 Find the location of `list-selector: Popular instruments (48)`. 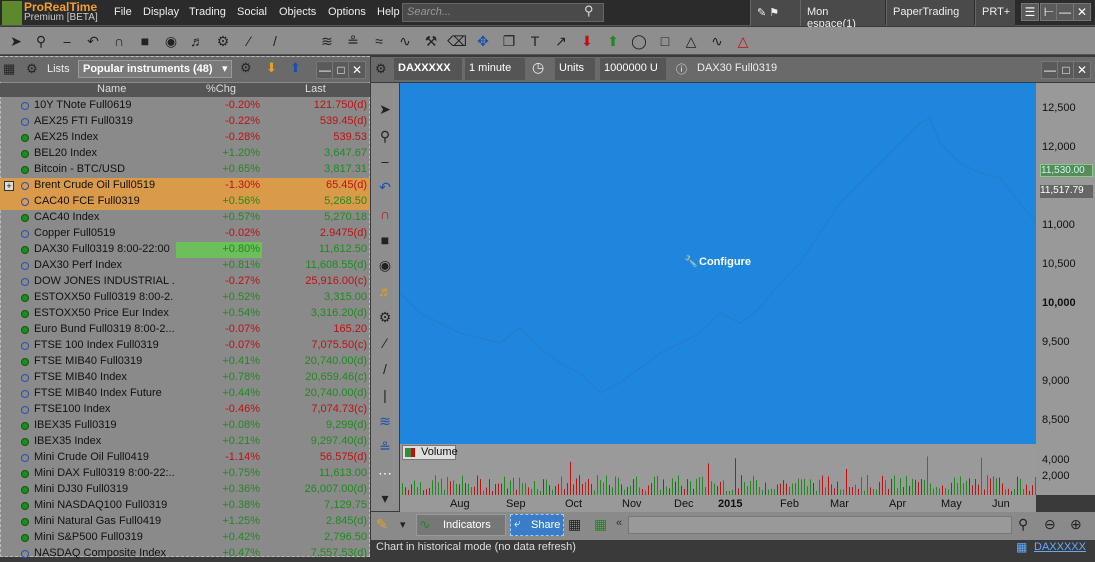

list-selector: Popular instruments (48) is located at coordinates (155, 69).